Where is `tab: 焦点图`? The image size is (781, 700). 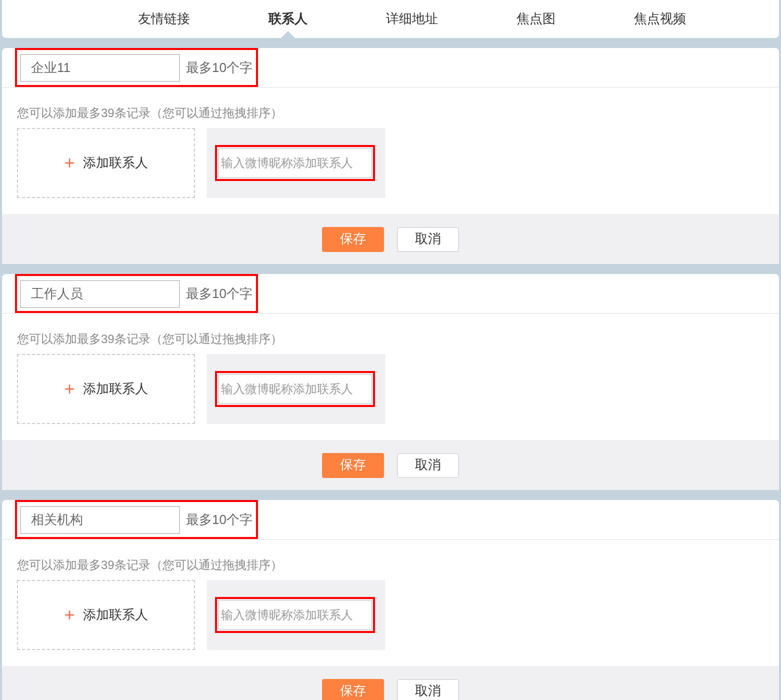 tab: 焦点图 is located at coordinates (536, 19).